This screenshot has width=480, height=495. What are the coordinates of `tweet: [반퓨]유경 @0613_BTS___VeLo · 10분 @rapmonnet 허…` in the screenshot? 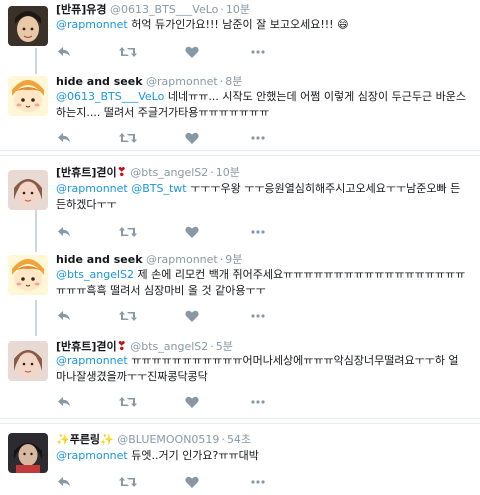 It's located at (240, 33).